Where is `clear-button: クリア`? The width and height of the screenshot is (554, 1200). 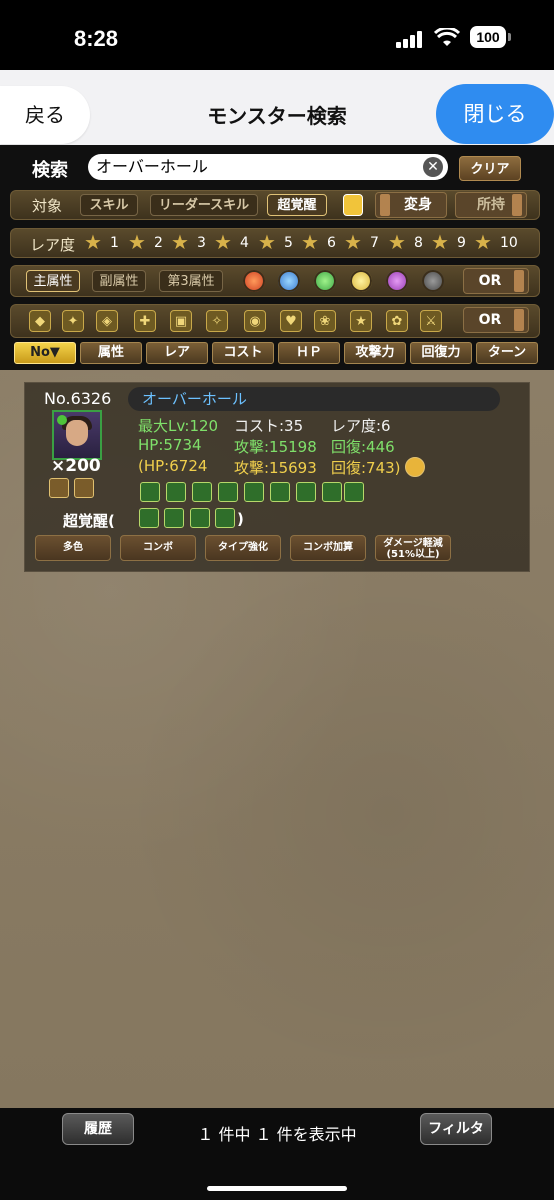
clear-button: クリア is located at coordinates (490, 168).